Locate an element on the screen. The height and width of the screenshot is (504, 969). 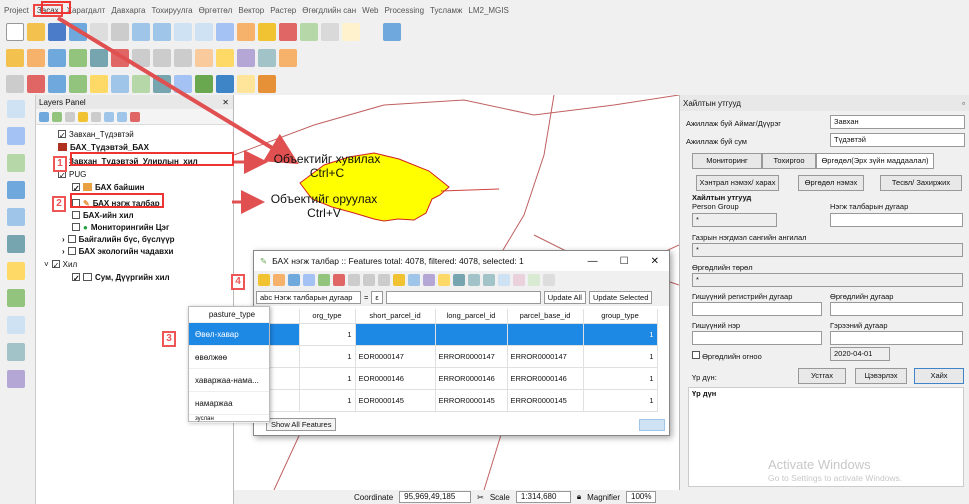
magnifier-field: 100% is located at coordinates (641, 497).